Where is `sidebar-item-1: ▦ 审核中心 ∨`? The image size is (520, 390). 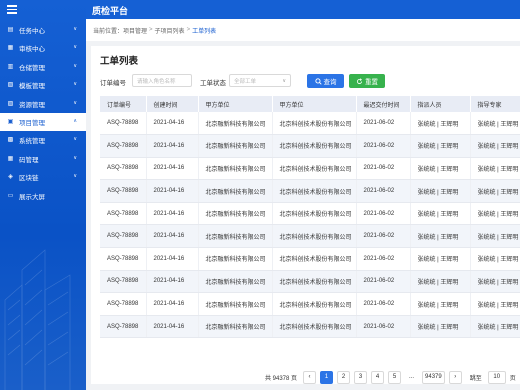 sidebar-item-1: ▦ 审核中心 ∨ is located at coordinates (43, 48).